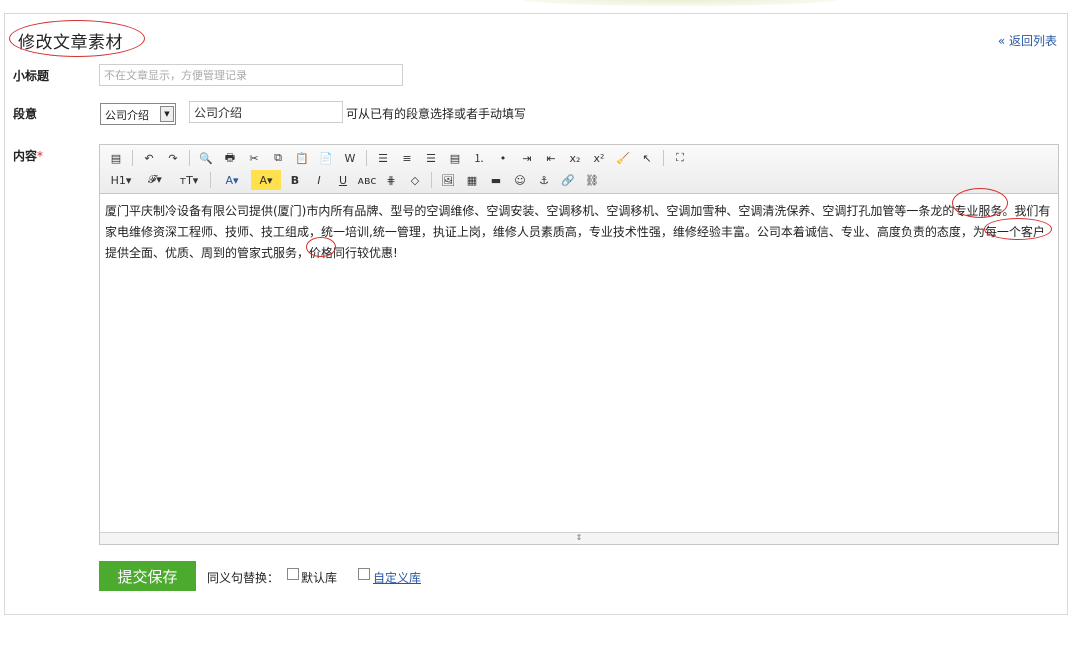 Image resolution: width=1073 pixels, height=658 pixels. Describe the element at coordinates (127, 115) in the screenshot. I see `paragraph-select-value: 公司介绍` at that location.